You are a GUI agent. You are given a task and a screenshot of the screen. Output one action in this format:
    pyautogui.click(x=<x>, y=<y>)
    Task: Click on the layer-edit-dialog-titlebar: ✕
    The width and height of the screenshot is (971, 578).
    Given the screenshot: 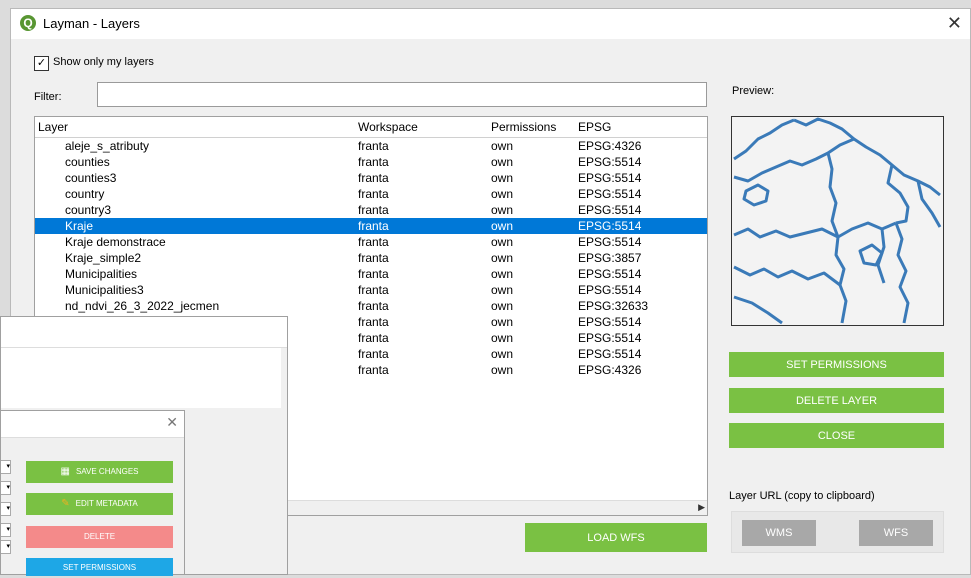 What is the action you would take?
    pyautogui.click(x=92, y=424)
    